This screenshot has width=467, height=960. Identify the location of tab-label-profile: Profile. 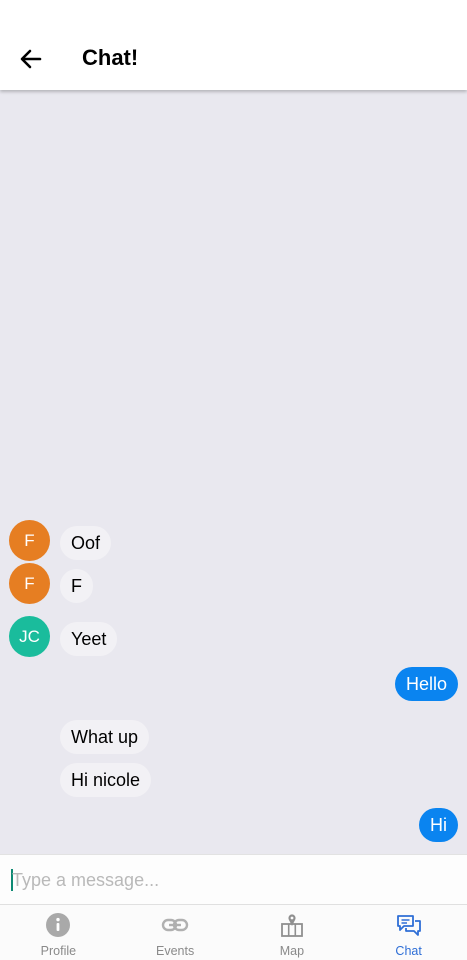
(58, 951).